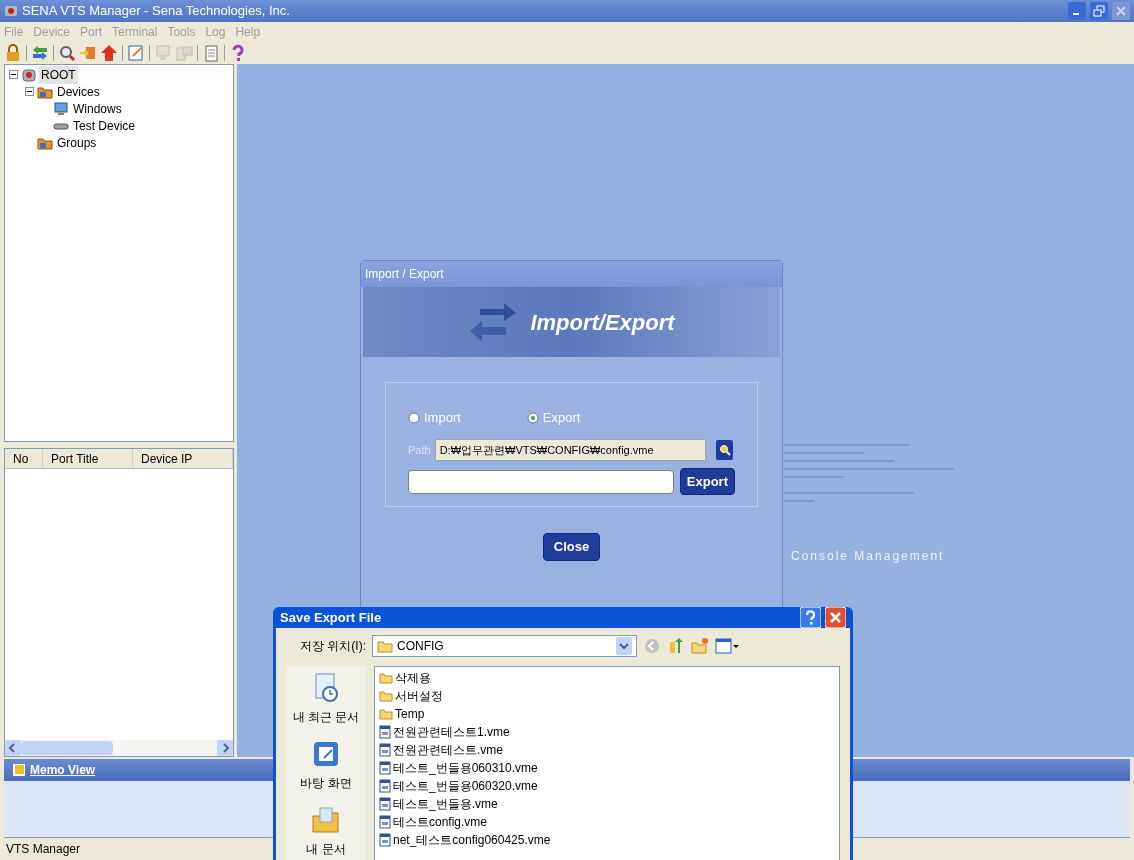 The width and height of the screenshot is (1134, 860). Describe the element at coordinates (58, 74) in the screenshot. I see `tree-item: ROOT` at that location.